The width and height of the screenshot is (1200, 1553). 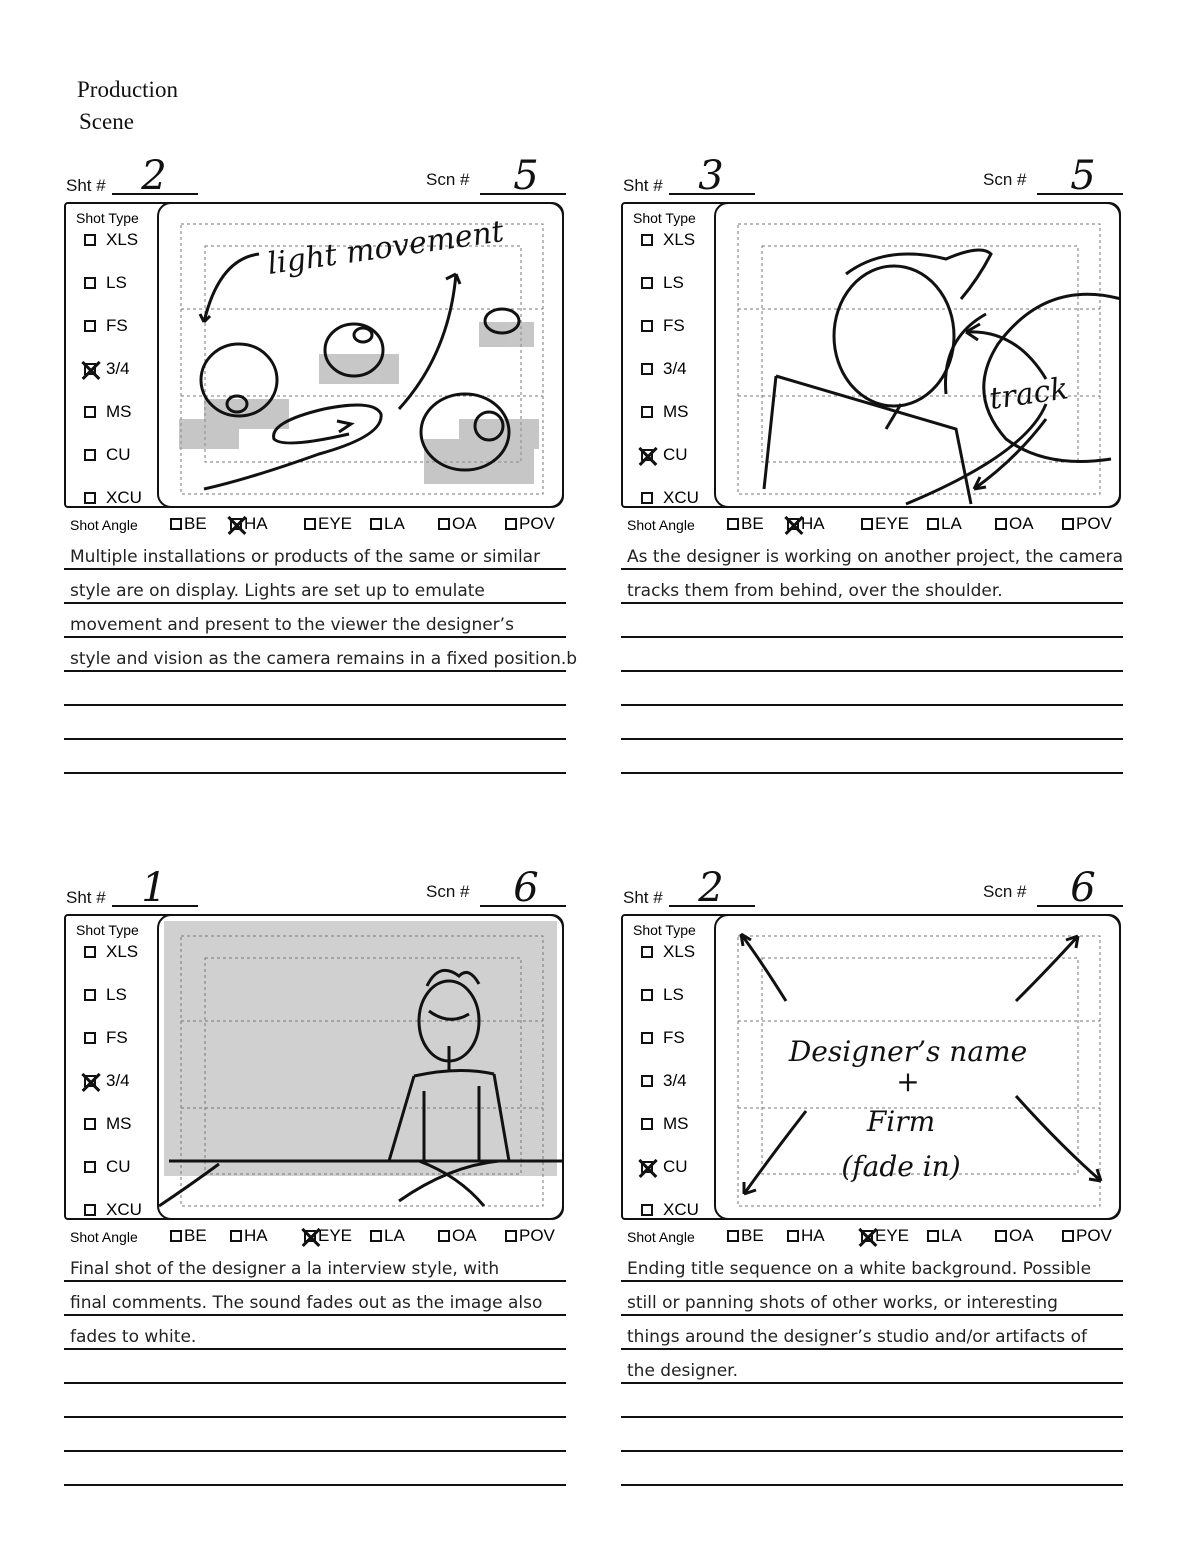 What do you see at coordinates (154, 888) in the screenshot?
I see `shot-number-value: 1` at bounding box center [154, 888].